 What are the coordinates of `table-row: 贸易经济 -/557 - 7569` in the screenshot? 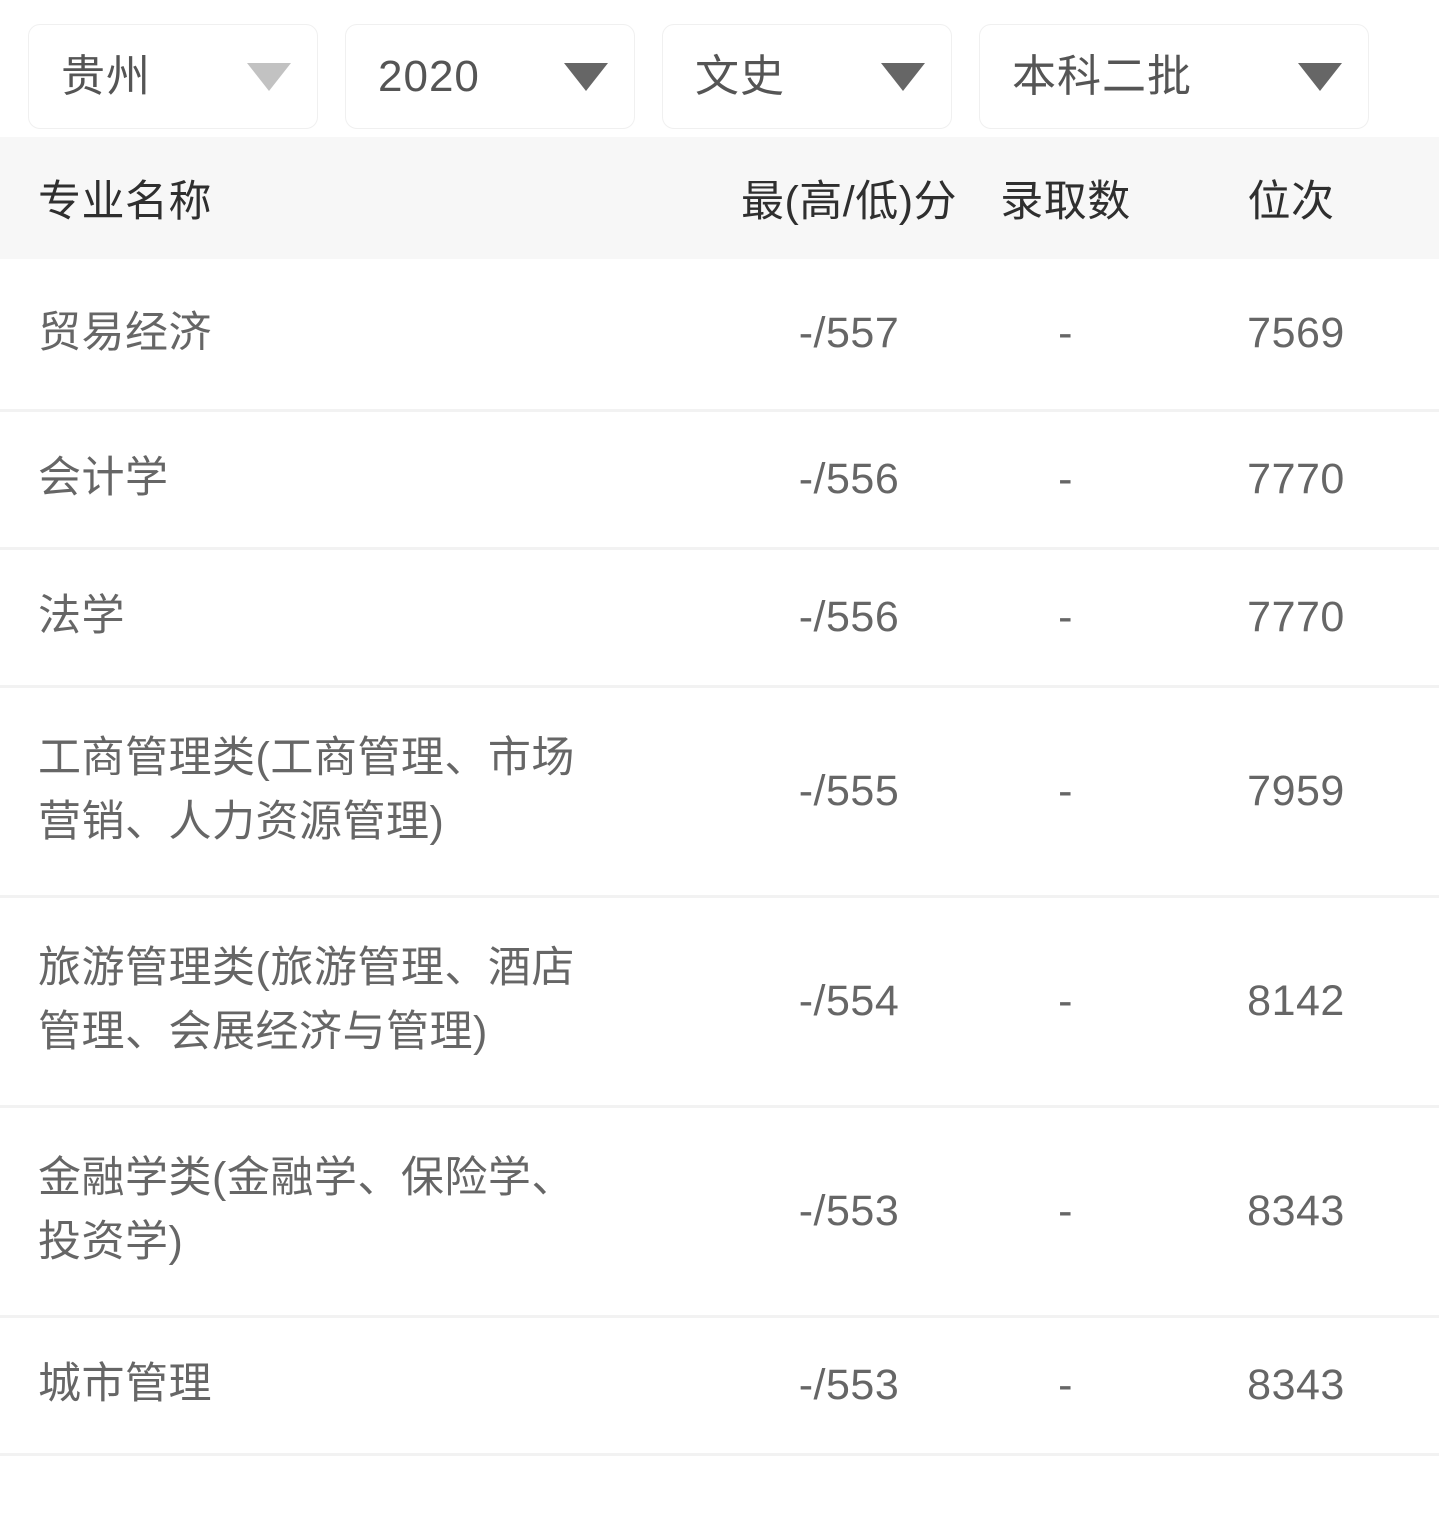 It's located at (719, 335).